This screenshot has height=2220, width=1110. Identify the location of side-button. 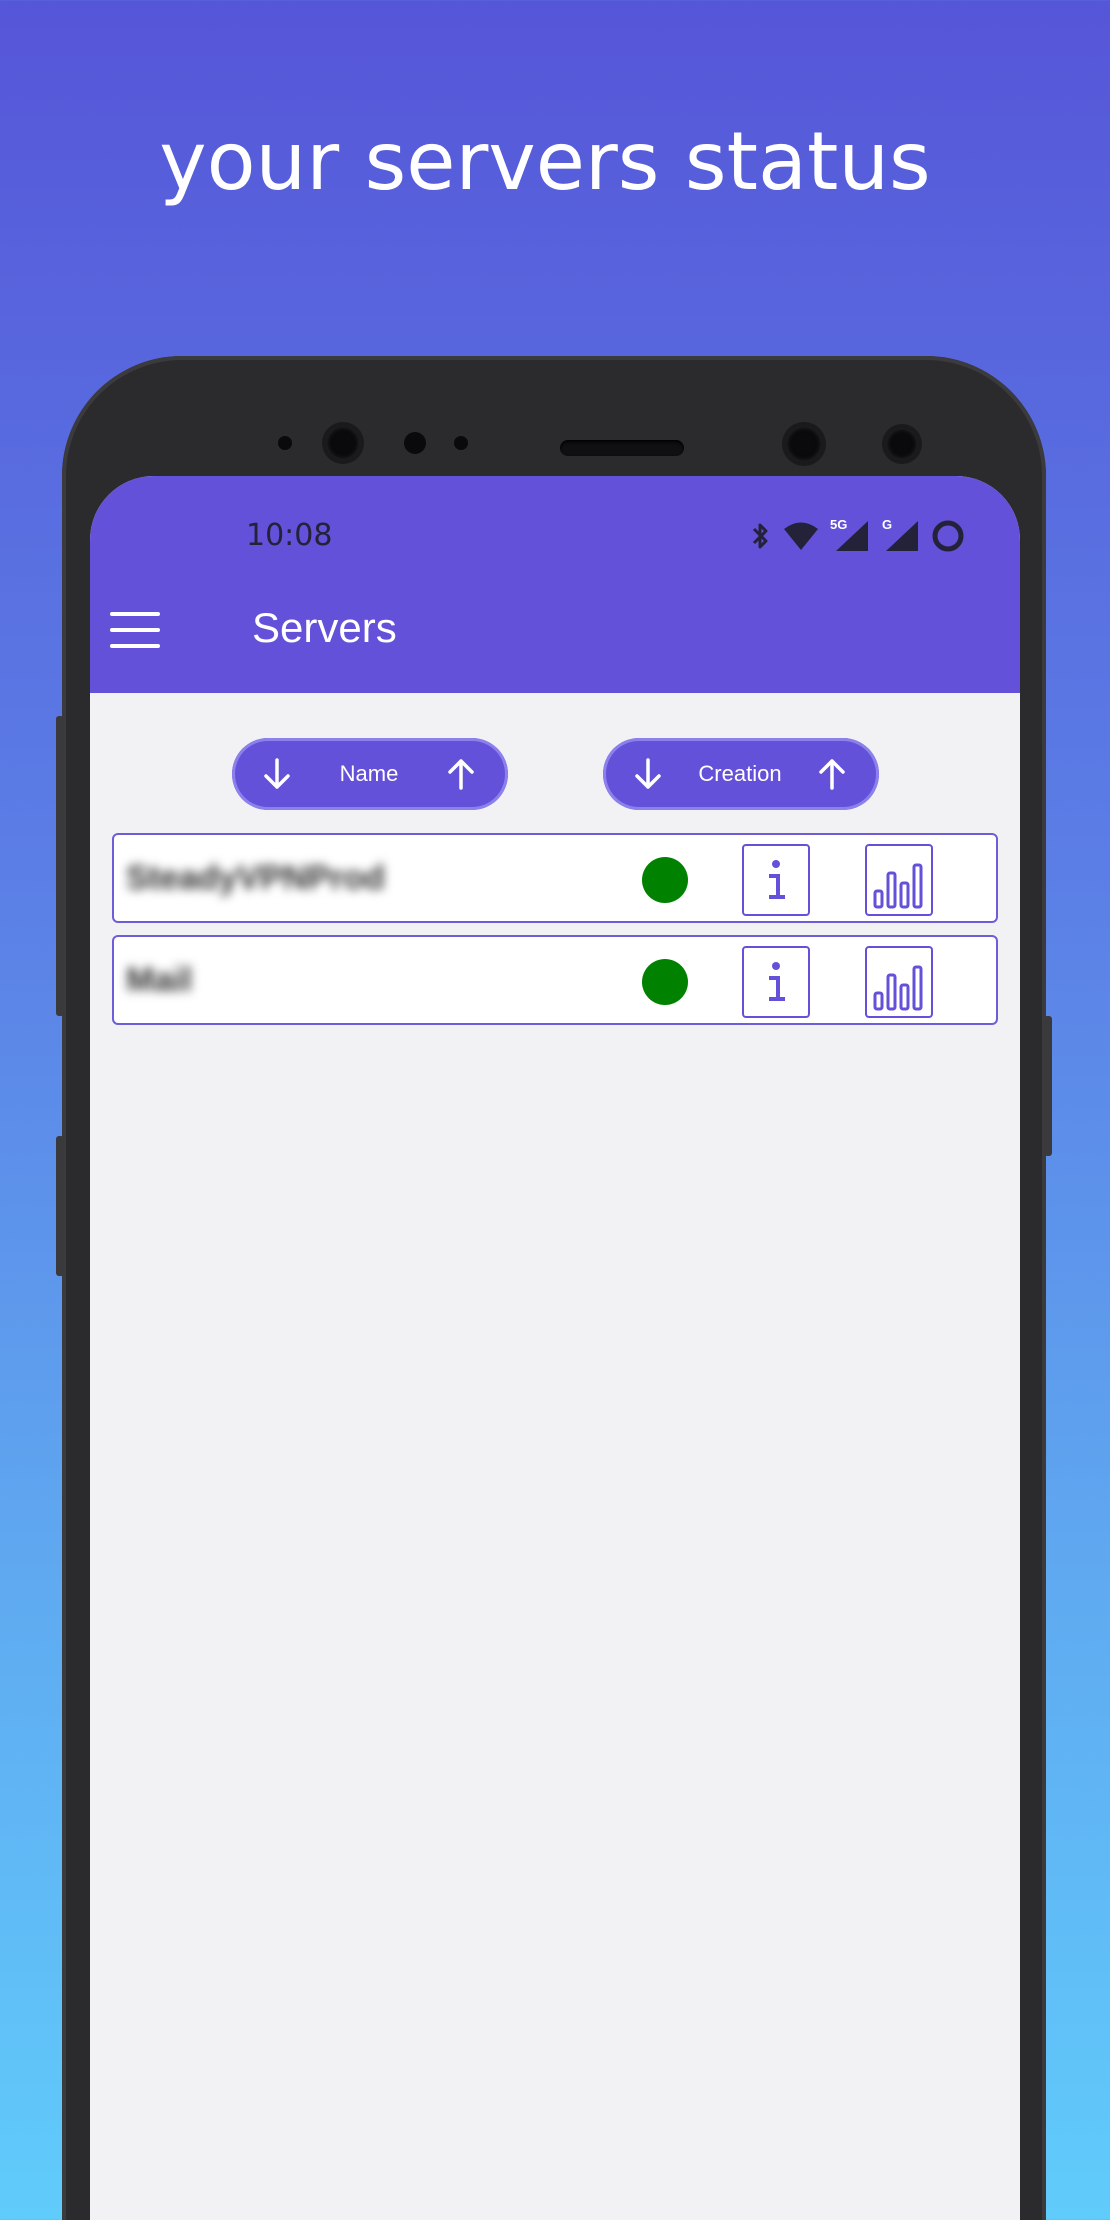
(60, 1206).